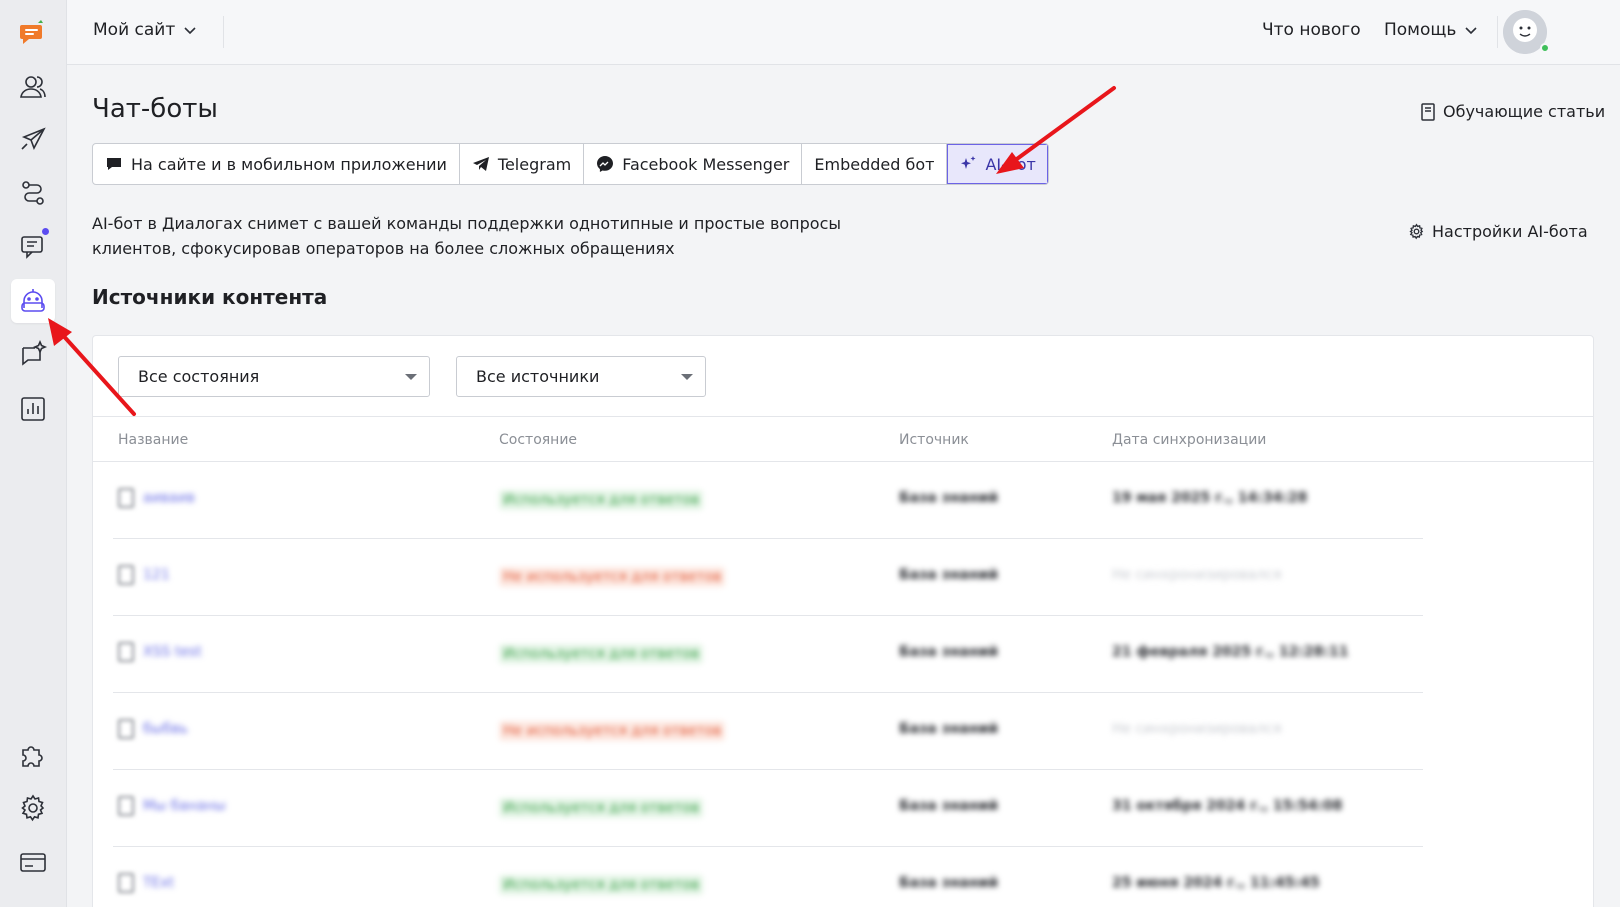 This screenshot has width=1620, height=907. What do you see at coordinates (1428, 111) in the screenshot?
I see `book-icon` at bounding box center [1428, 111].